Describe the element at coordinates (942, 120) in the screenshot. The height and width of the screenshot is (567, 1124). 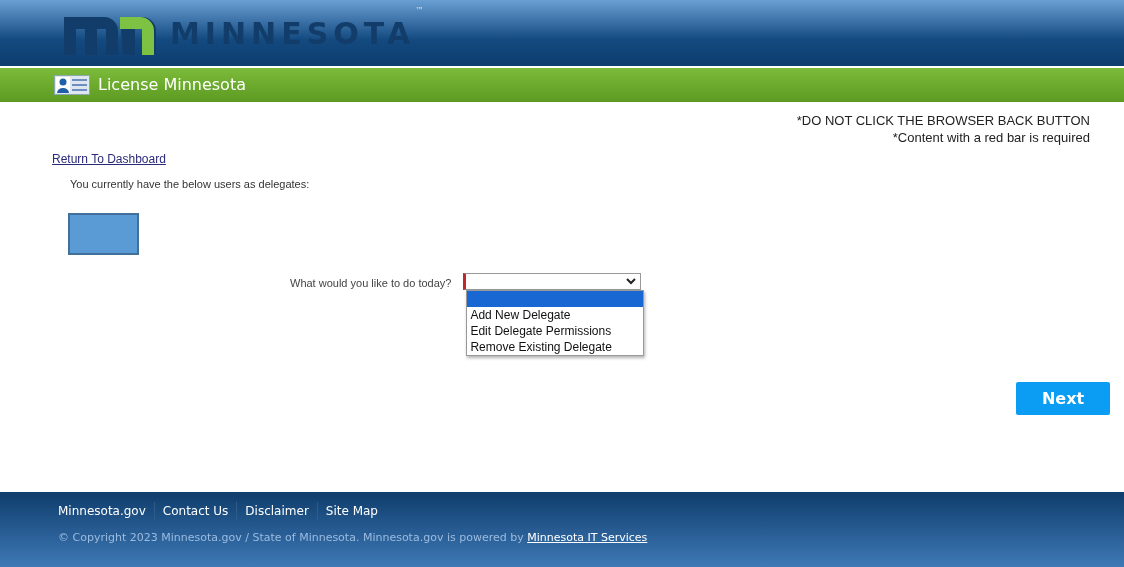
I see `notice-text: *DO NOT CLICK THE BROWSER BACK BUTTON` at that location.